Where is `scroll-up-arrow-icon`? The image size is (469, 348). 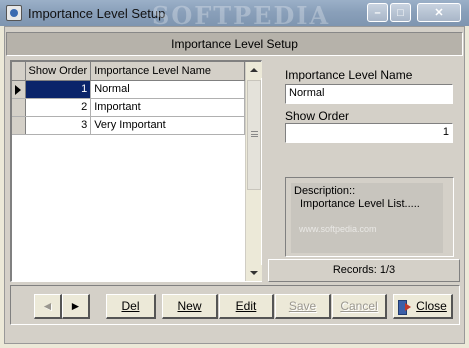
scroll-up-arrow-icon is located at coordinates (254, 70).